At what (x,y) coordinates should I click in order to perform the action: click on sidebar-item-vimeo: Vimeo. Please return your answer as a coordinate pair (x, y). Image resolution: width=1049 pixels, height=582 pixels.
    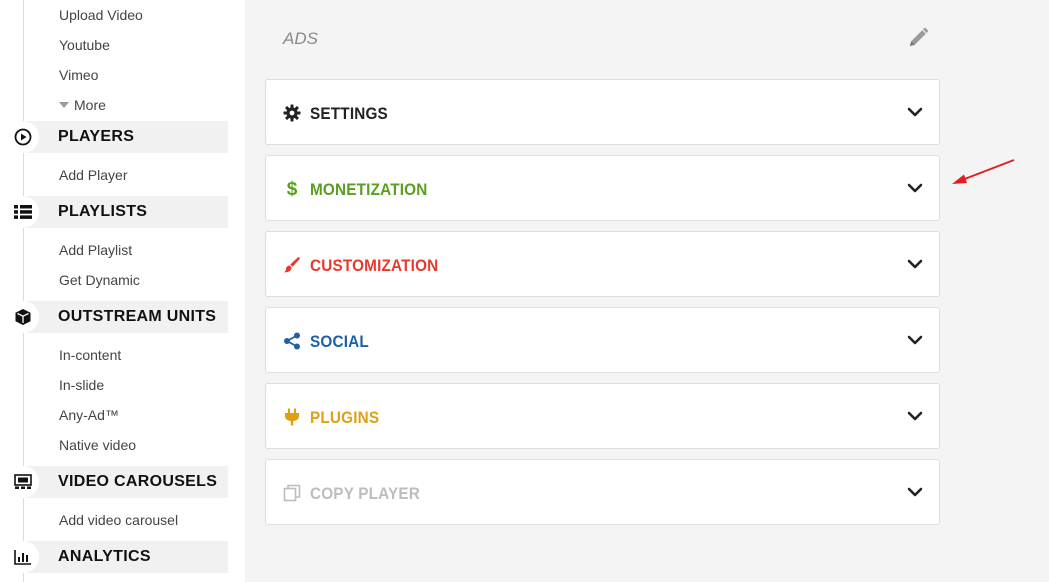
    Looking at the image, I should click on (78, 75).